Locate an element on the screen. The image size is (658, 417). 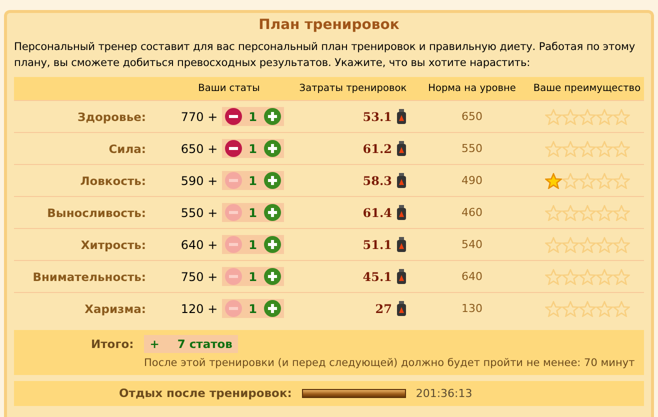
stat-name: Хитрость: is located at coordinates (113, 245).